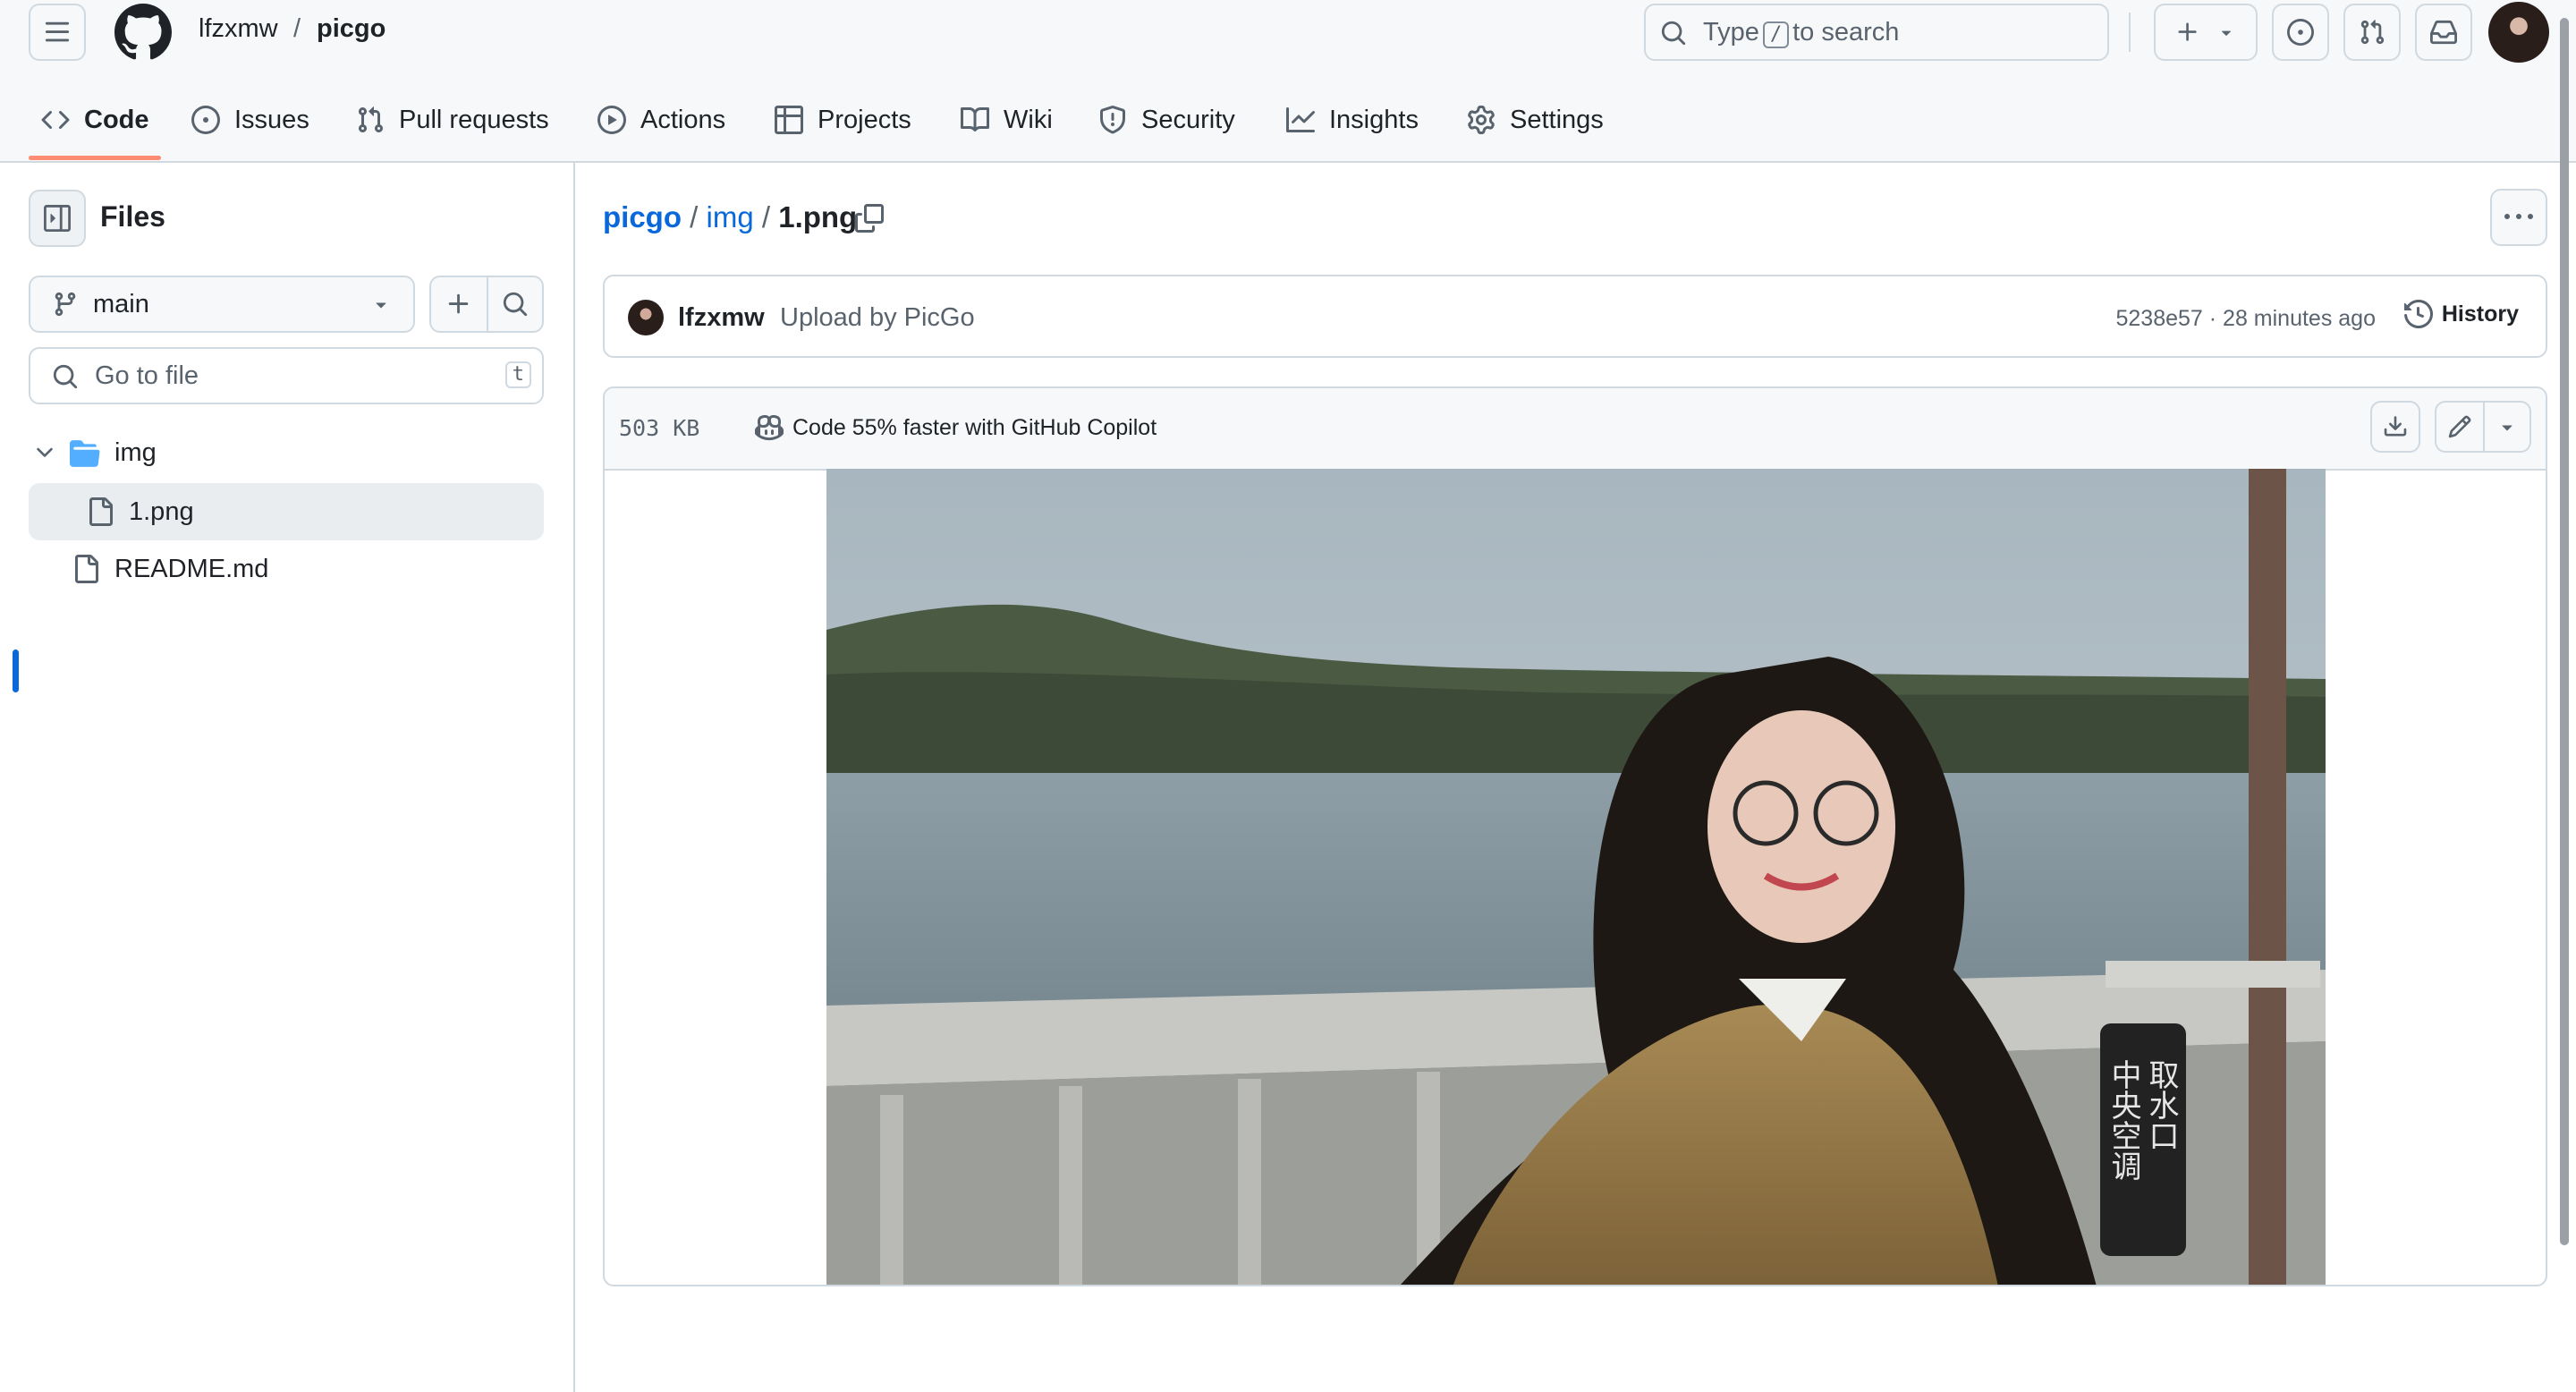  What do you see at coordinates (116, 119) in the screenshot?
I see `tab-code-label: Code` at bounding box center [116, 119].